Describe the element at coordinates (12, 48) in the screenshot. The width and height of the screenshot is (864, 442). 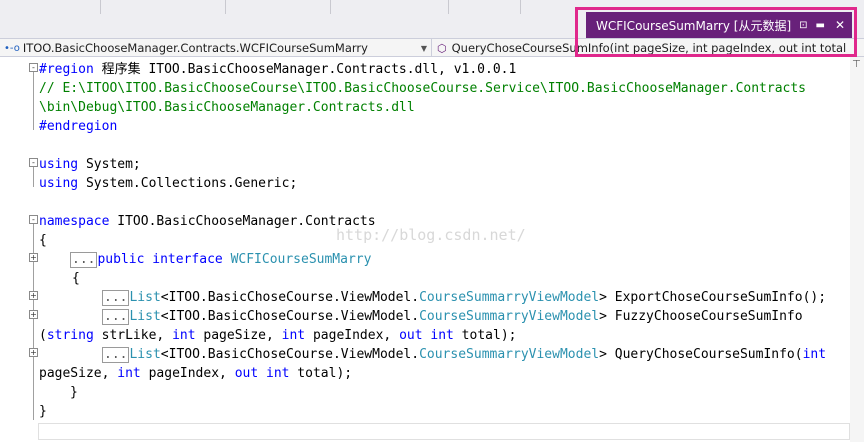
I see `class-icon: •-o` at that location.